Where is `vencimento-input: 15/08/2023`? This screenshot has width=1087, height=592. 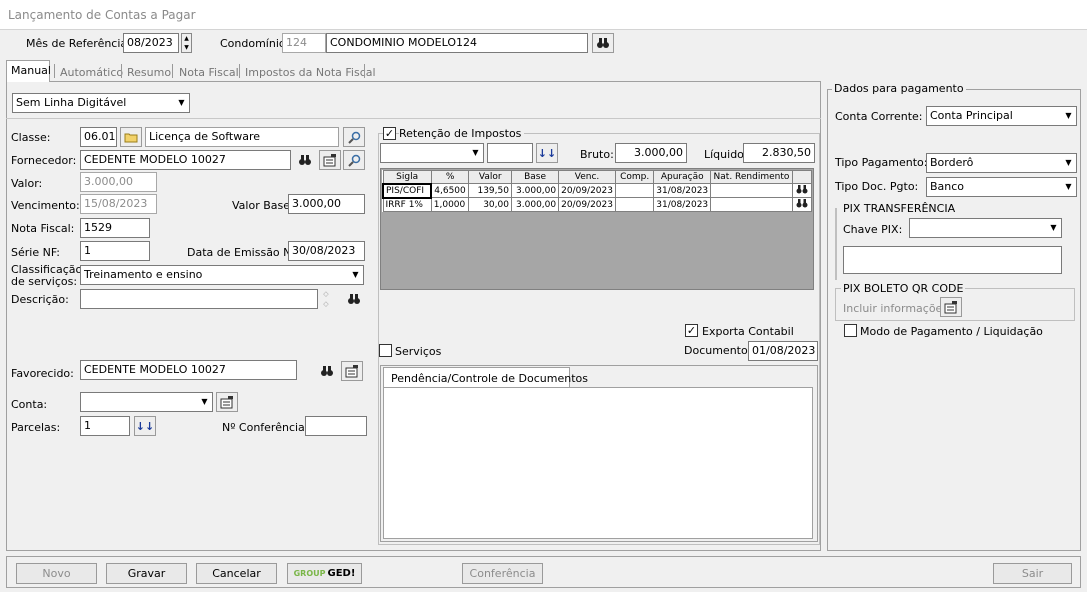 vencimento-input: 15/08/2023 is located at coordinates (118, 204).